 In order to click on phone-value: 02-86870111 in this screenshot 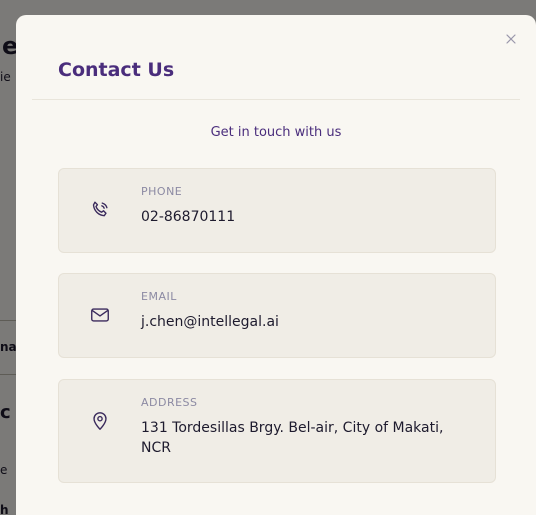, I will do `click(308, 217)`.